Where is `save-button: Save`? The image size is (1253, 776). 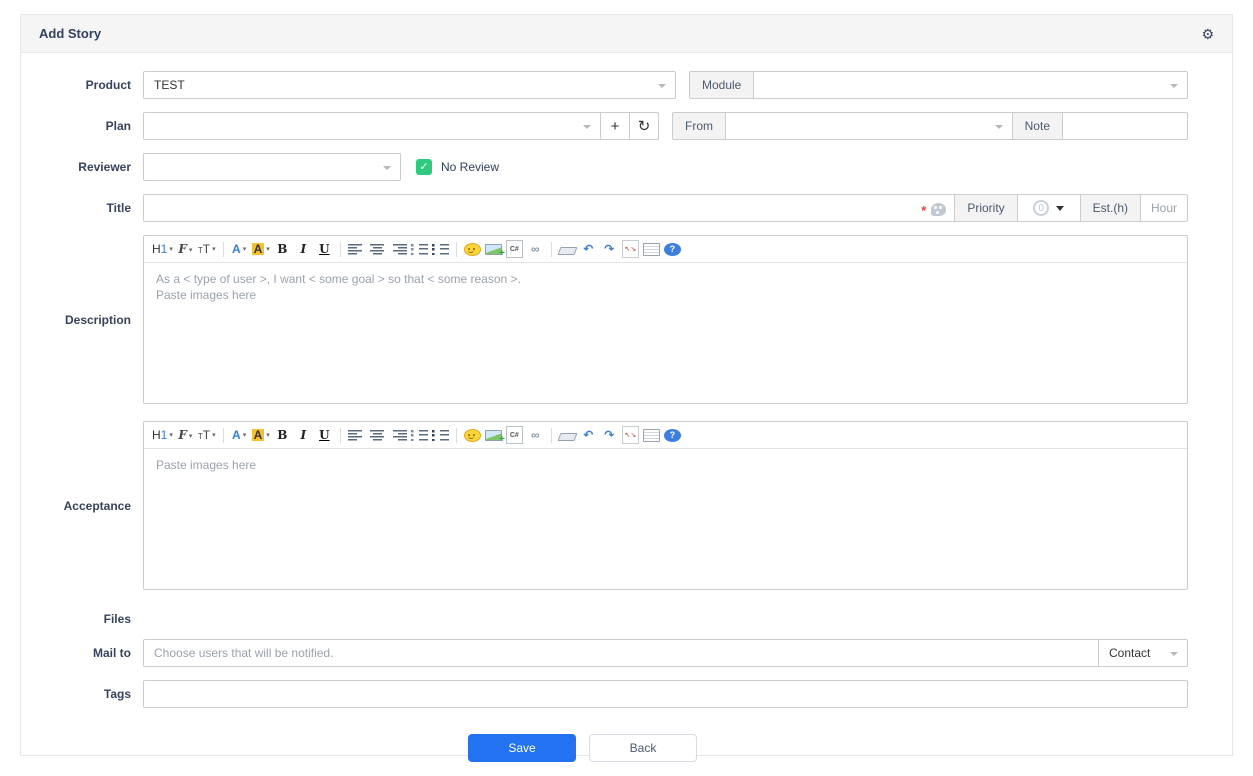
save-button: Save is located at coordinates (522, 748).